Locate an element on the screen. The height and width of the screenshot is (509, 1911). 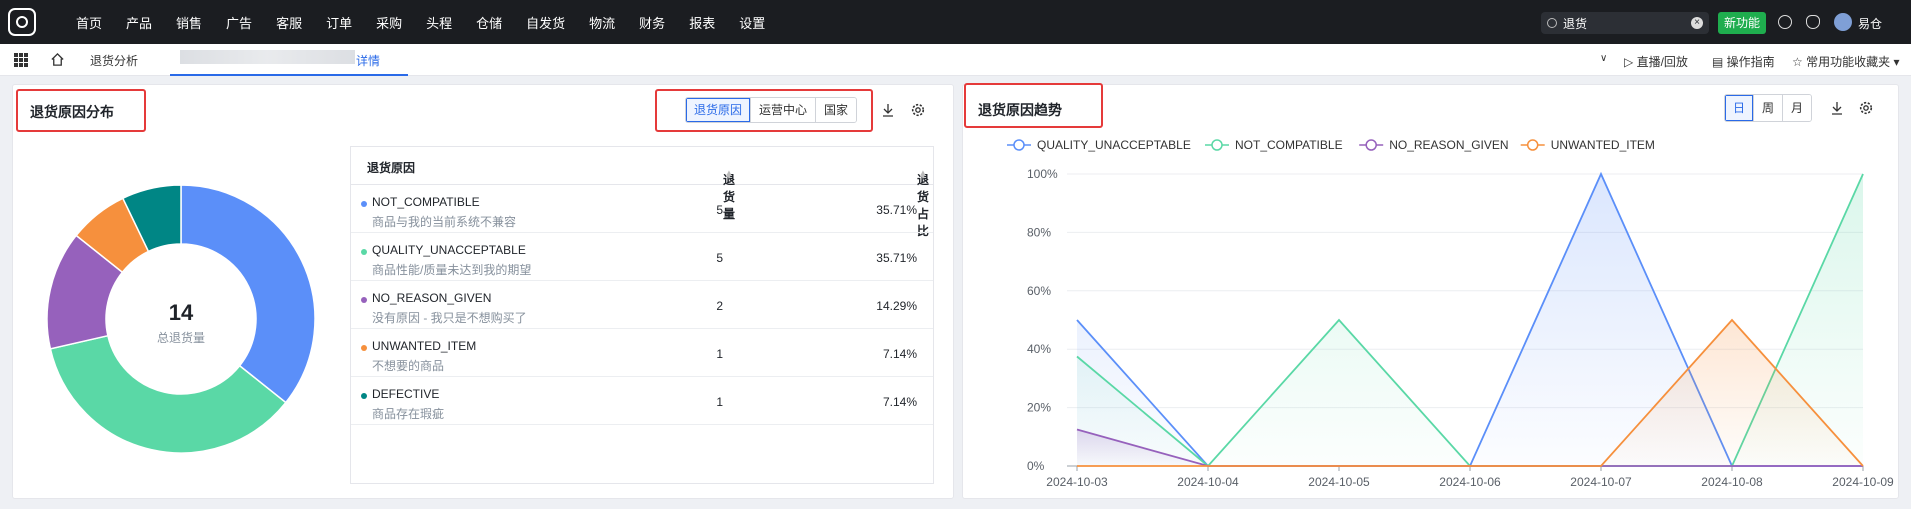
nav-item-products: 产品 is located at coordinates (139, 22).